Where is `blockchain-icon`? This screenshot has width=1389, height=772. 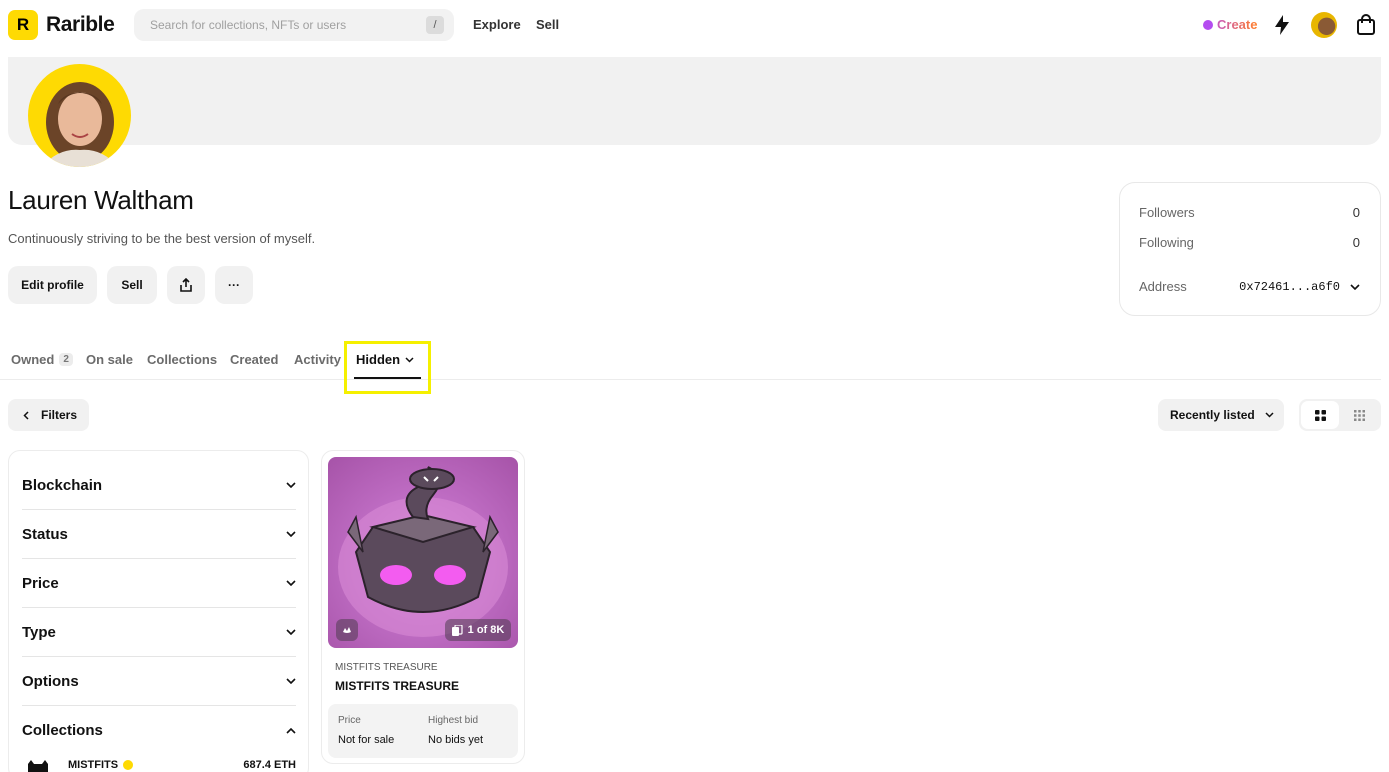
blockchain-icon is located at coordinates (347, 630).